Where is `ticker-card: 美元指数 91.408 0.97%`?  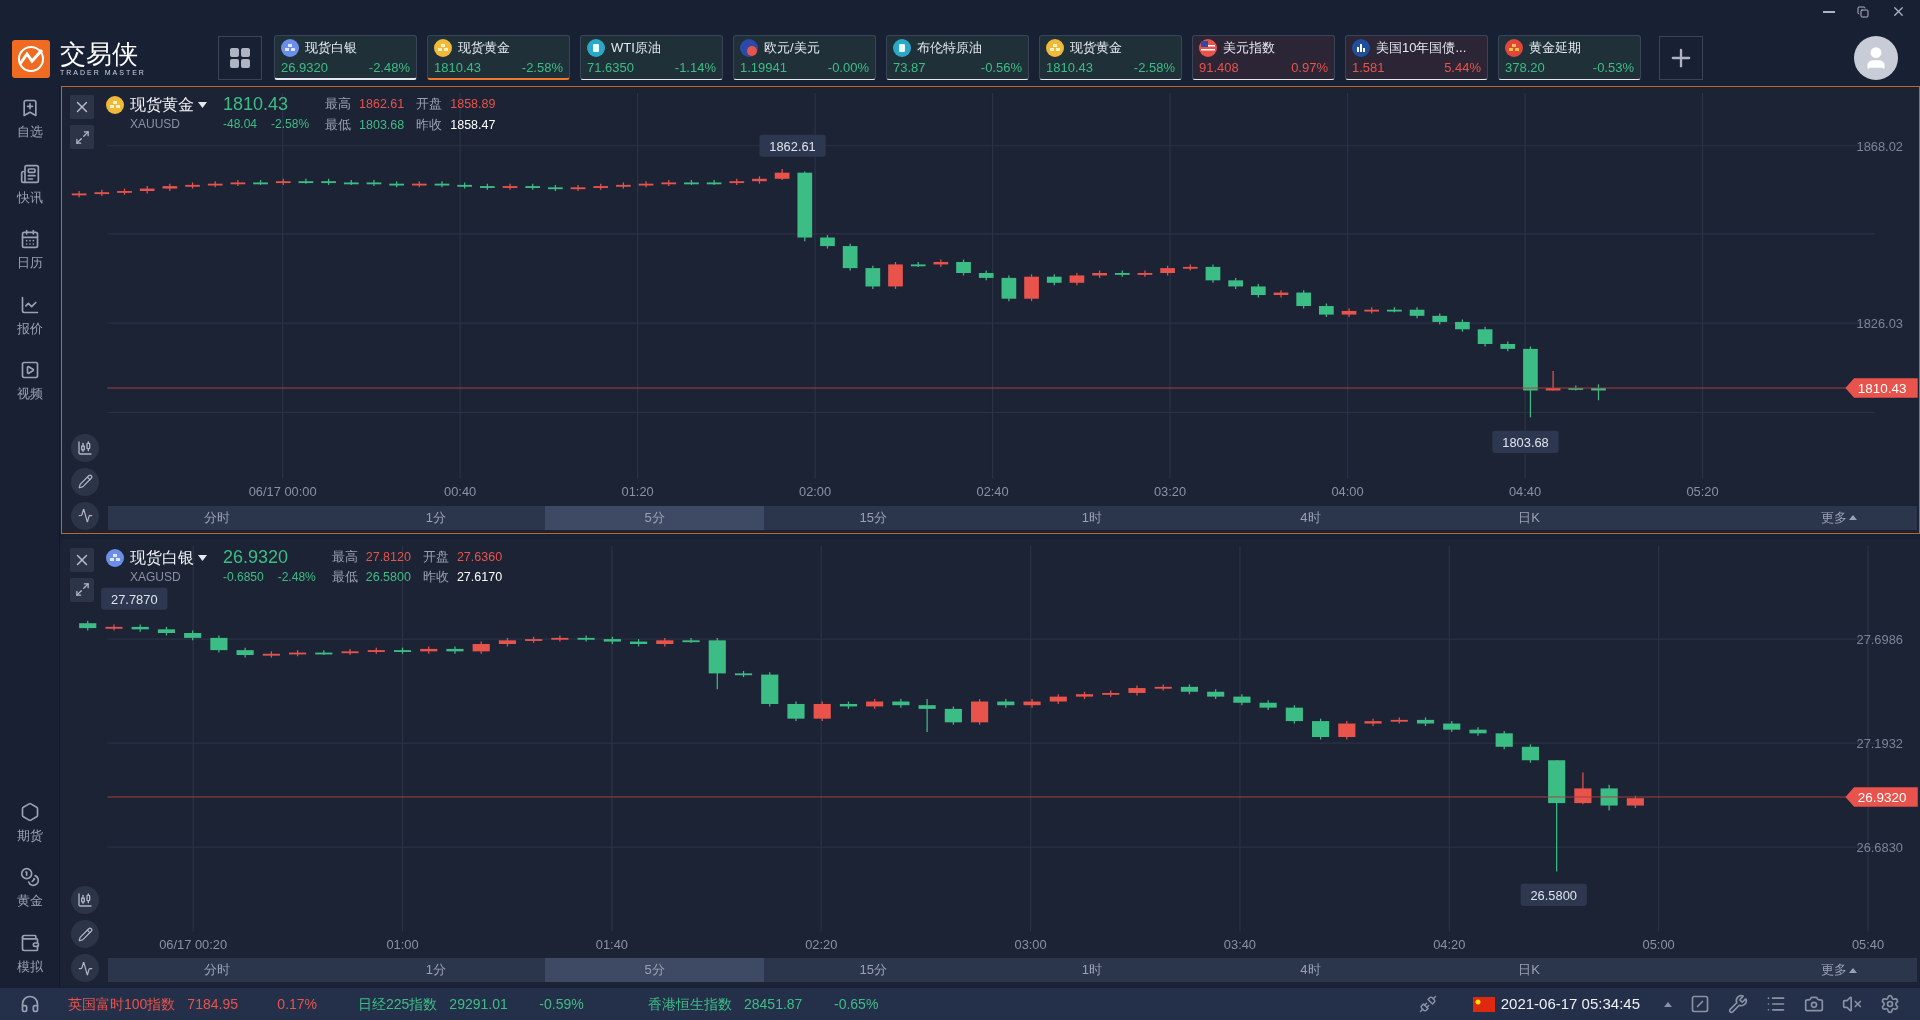 ticker-card: 美元指数 91.408 0.97% is located at coordinates (1263, 57).